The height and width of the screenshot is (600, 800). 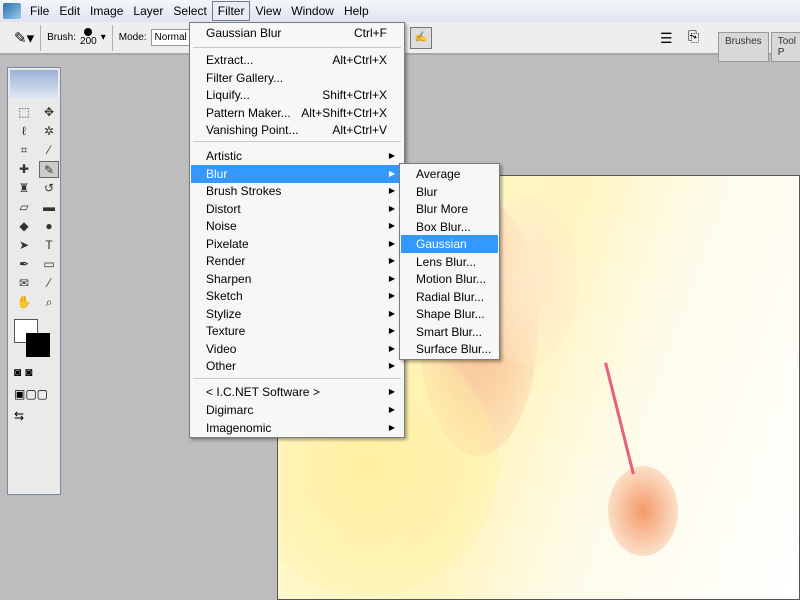 I want to click on zoom-tool-icon: ⌕, so click(x=49, y=302).